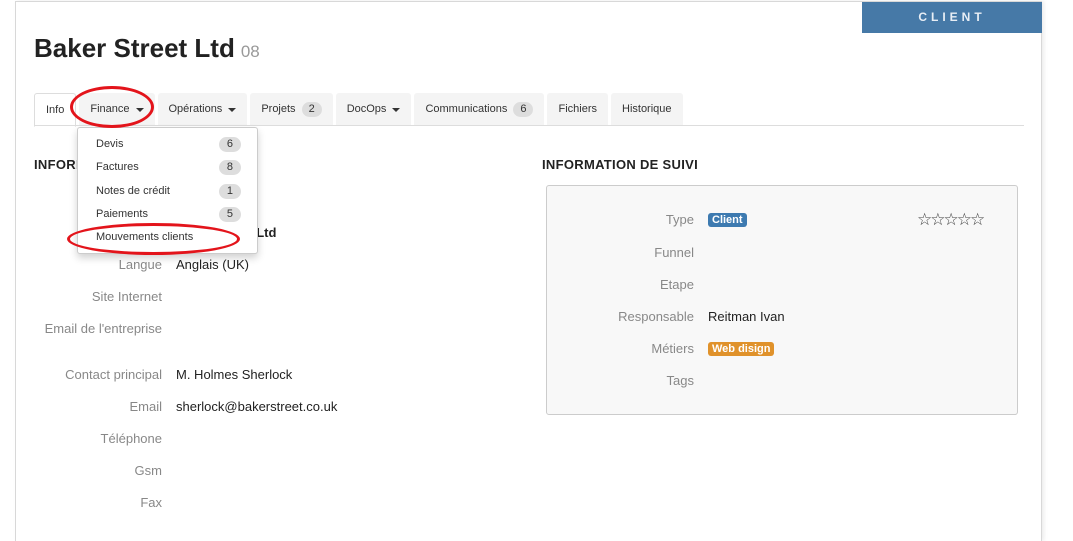 Image resolution: width=1073 pixels, height=541 pixels. I want to click on menu-item-label: Factures, so click(117, 167).